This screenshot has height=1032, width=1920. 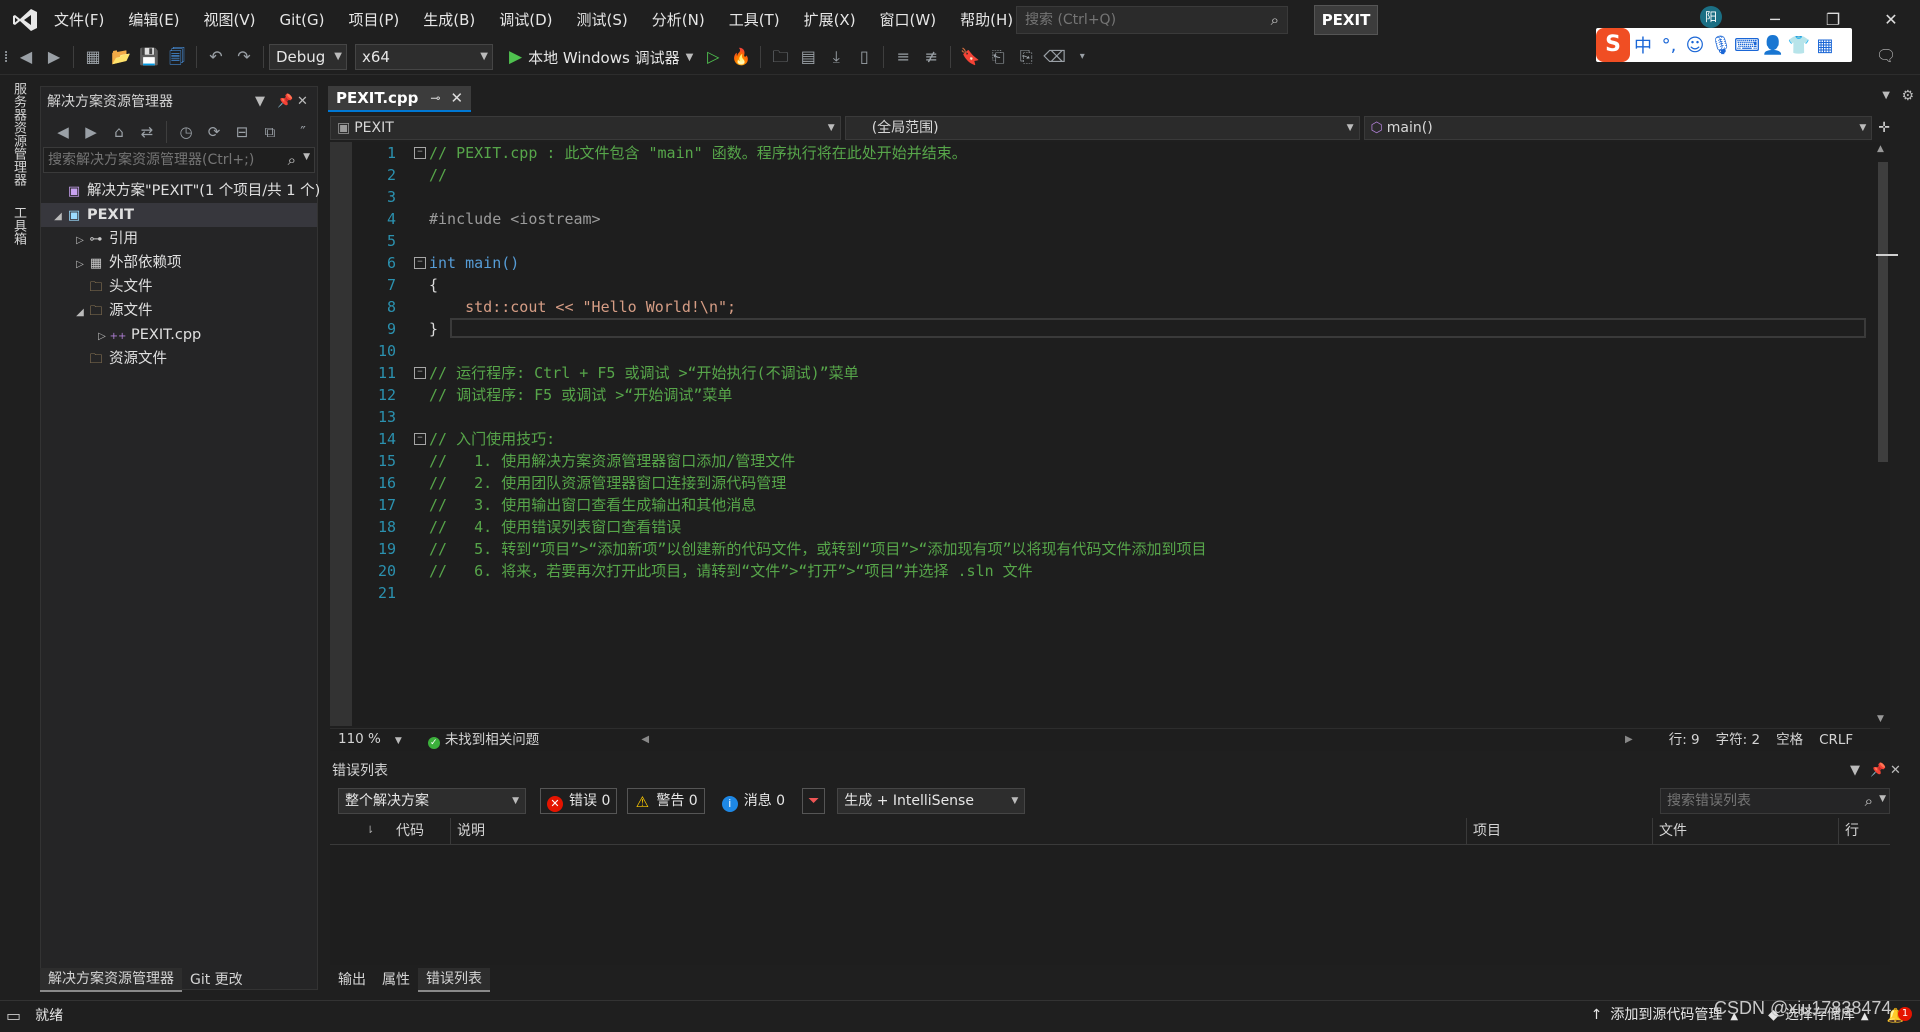 What do you see at coordinates (1618, 128) in the screenshot?
I see `member-dropdown: ⬡ main() ▼` at bounding box center [1618, 128].